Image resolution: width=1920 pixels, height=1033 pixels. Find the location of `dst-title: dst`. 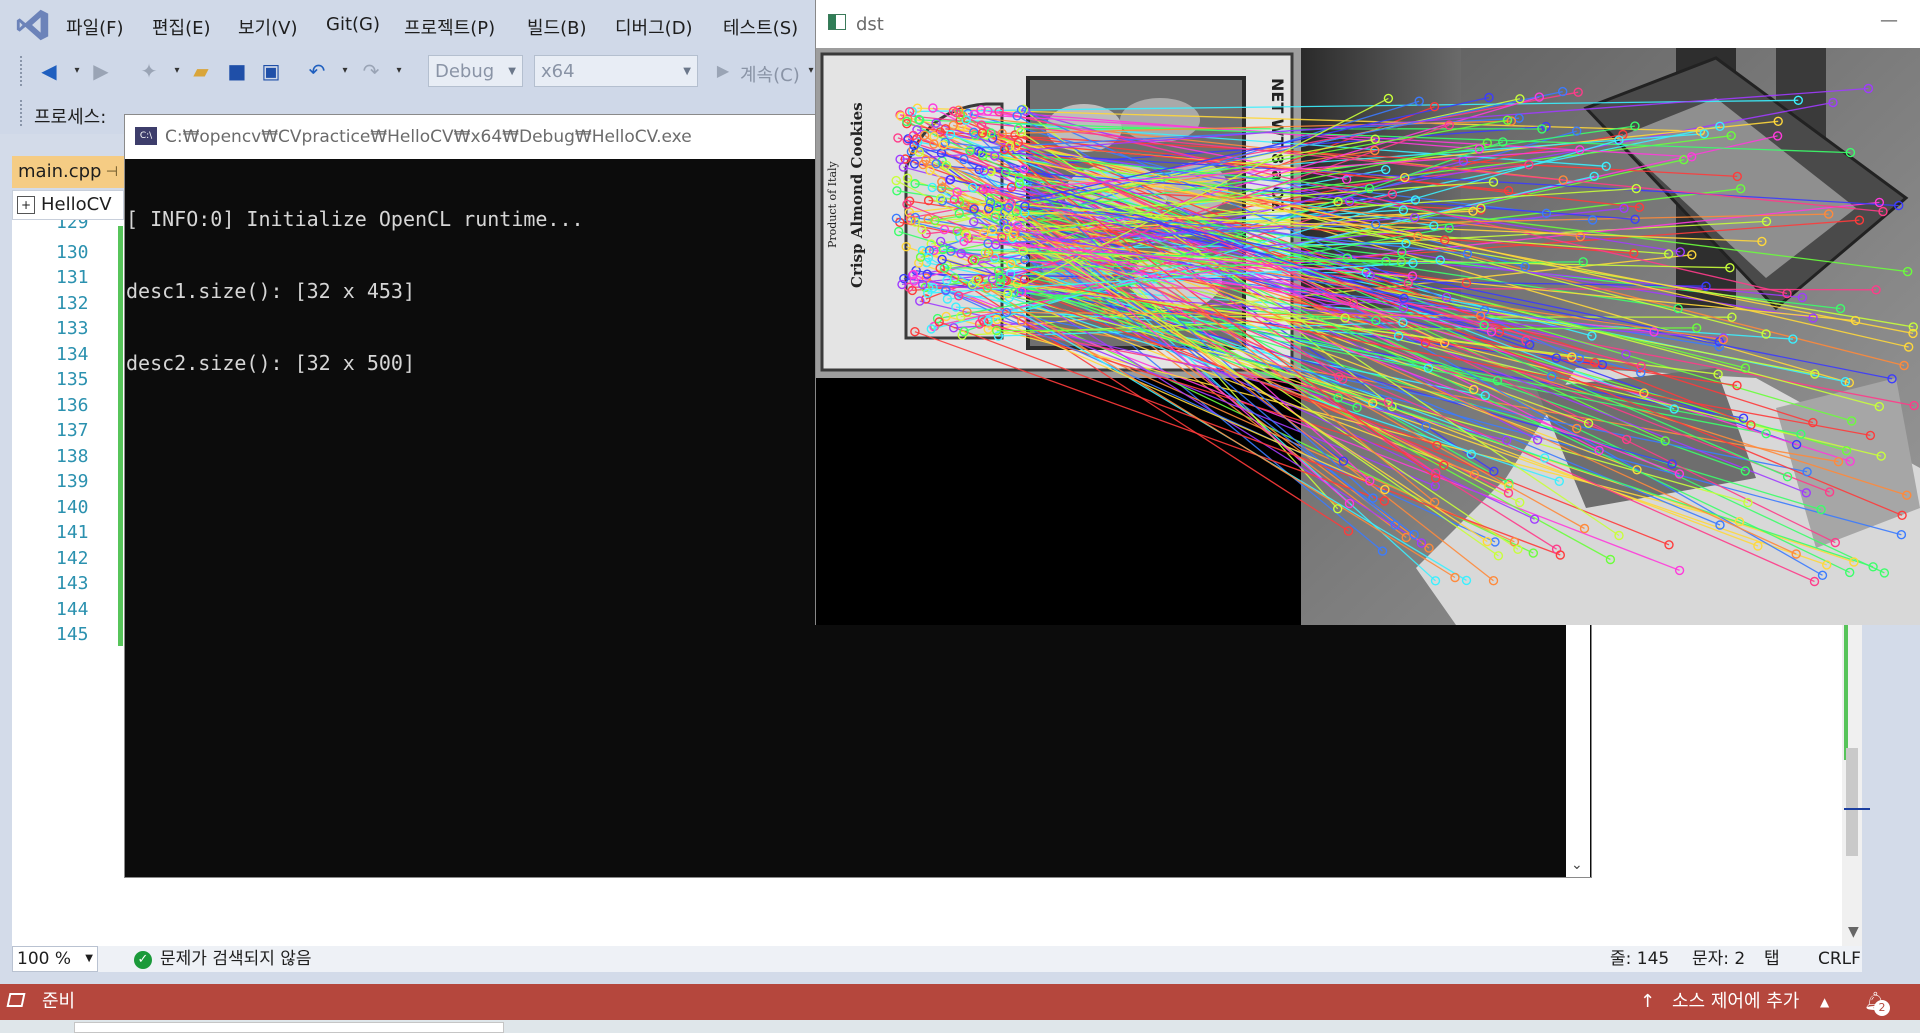

dst-title: dst is located at coordinates (870, 24).